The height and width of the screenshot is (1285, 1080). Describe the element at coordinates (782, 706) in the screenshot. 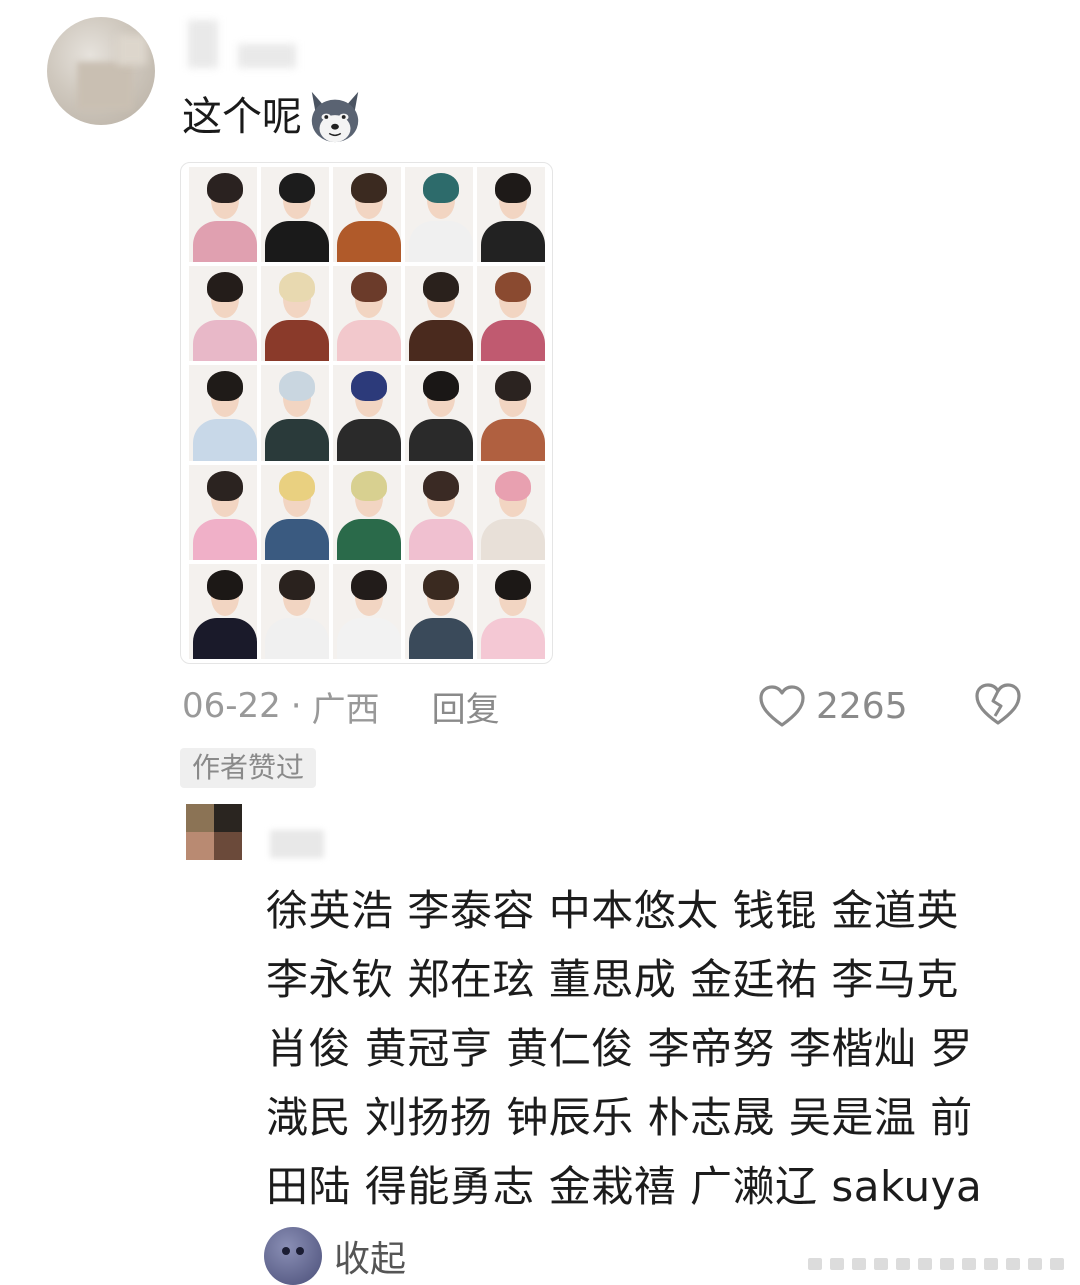

I see `heart-icon` at that location.